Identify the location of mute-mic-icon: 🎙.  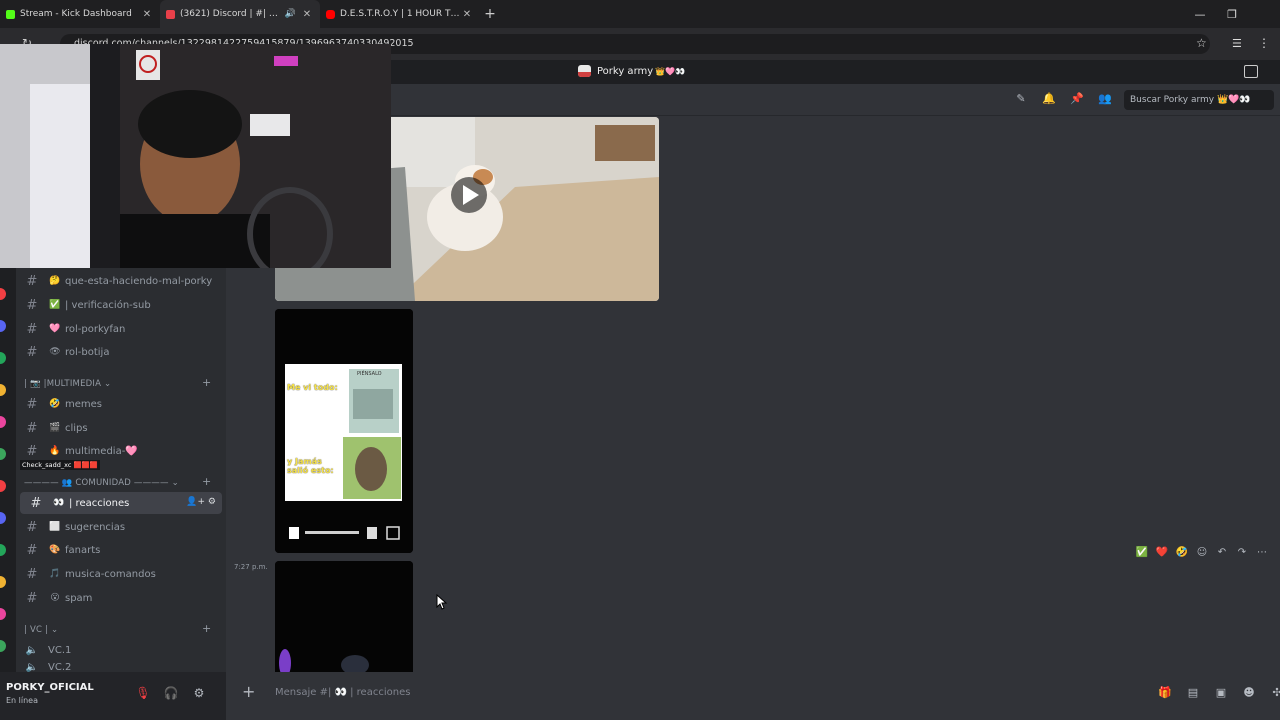
(143, 693).